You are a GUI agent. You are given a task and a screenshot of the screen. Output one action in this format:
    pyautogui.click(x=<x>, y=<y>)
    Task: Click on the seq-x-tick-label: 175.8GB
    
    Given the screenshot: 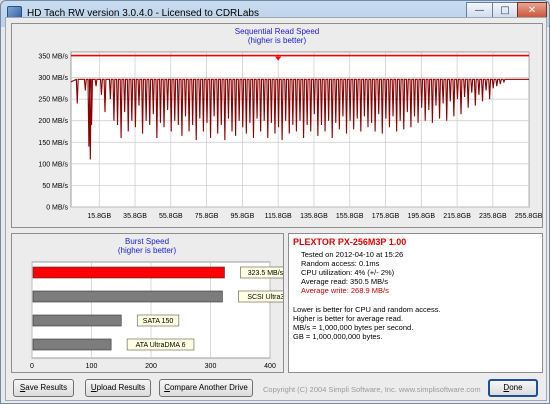 What is the action you would take?
    pyautogui.click(x=386, y=216)
    